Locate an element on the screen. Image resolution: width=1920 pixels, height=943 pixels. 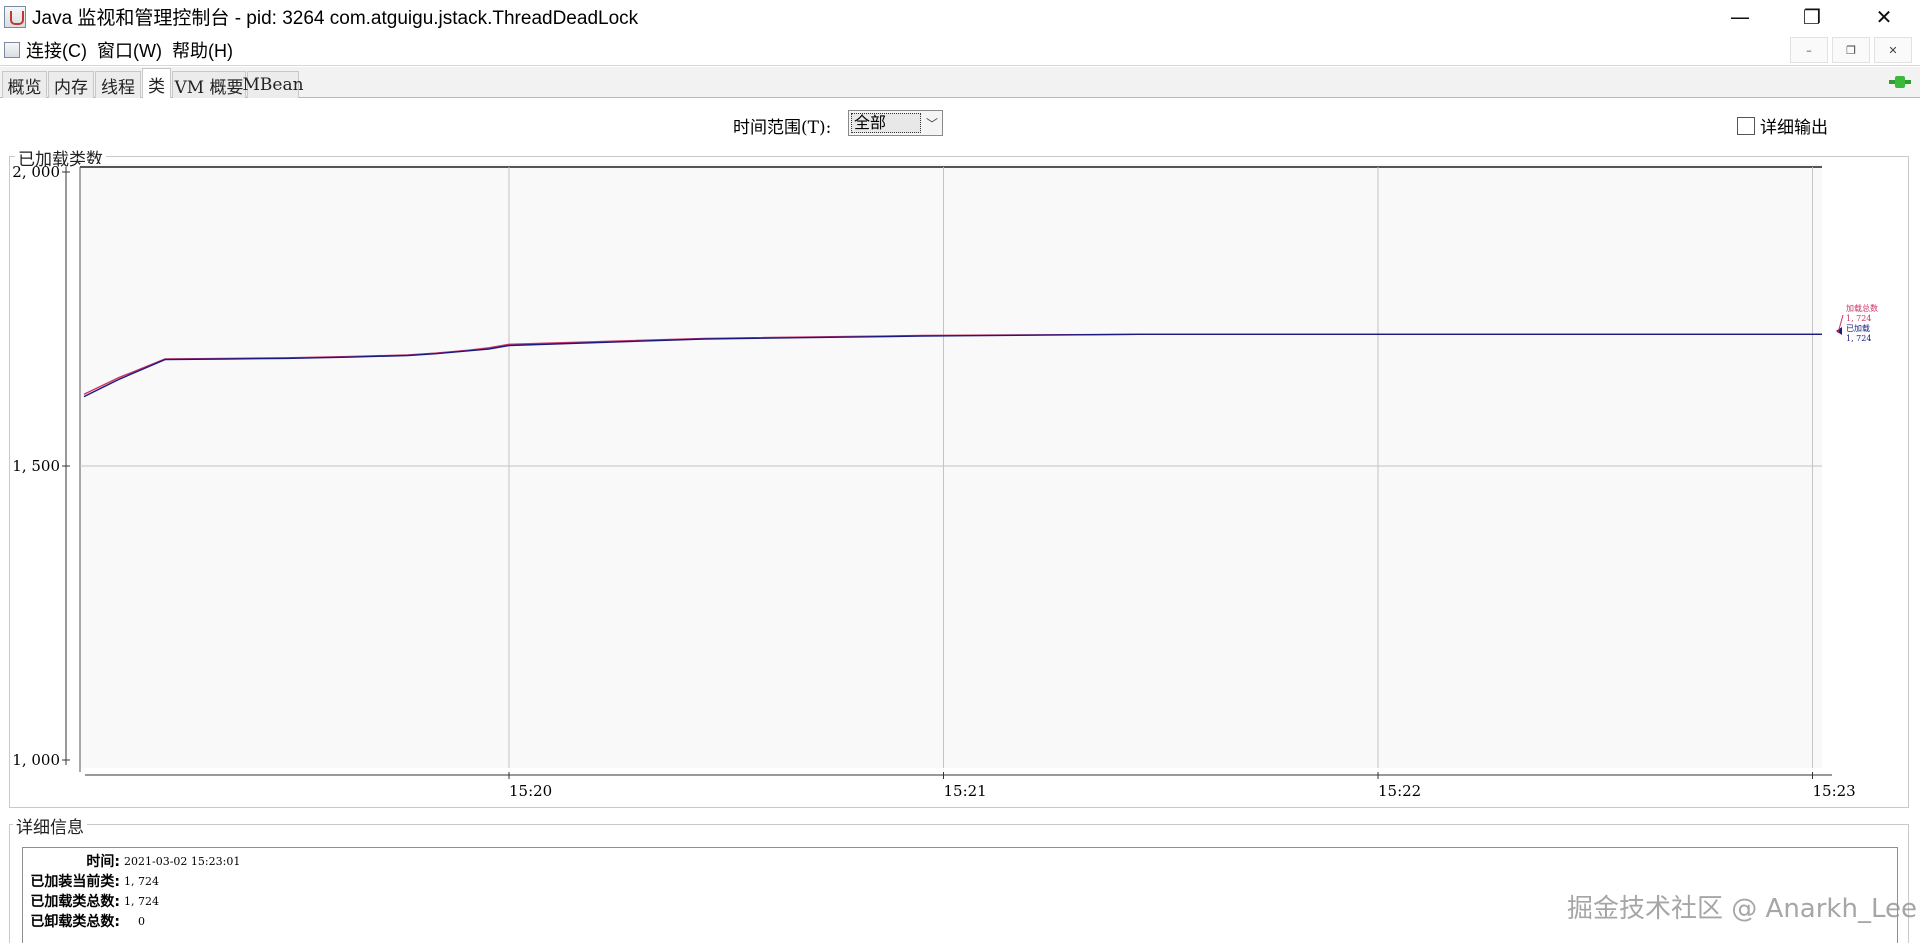
close-button: ✕ is located at coordinates (1884, 16).